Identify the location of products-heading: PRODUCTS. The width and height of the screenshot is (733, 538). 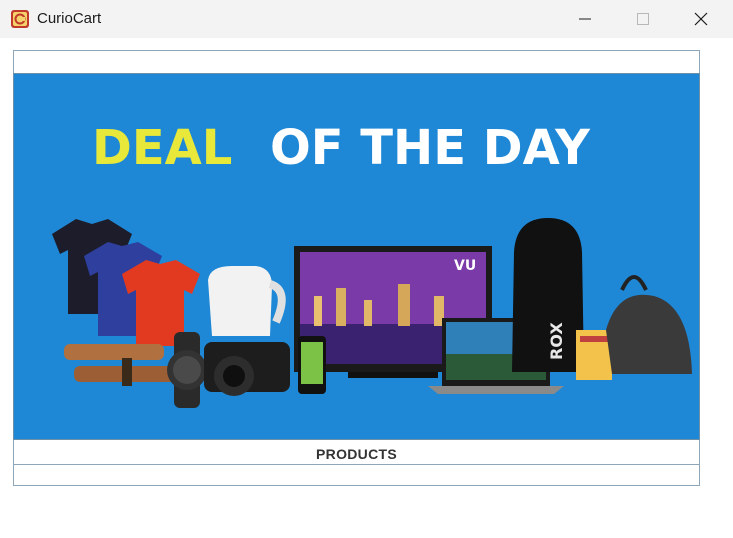
(356, 454).